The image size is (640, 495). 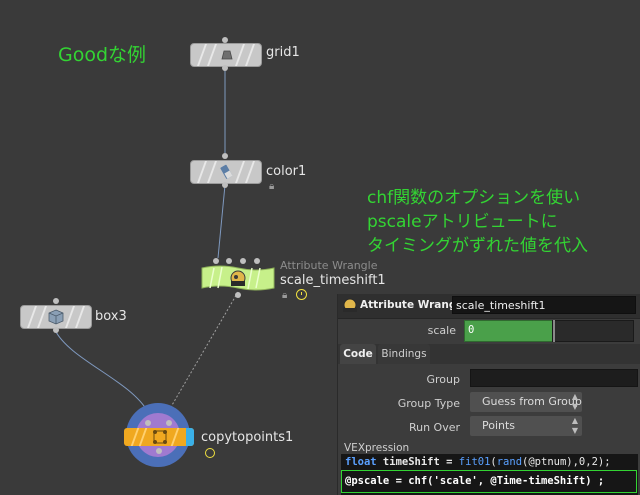 What do you see at coordinates (102, 55) in the screenshot?
I see `annotation-title: Goodな例` at bounding box center [102, 55].